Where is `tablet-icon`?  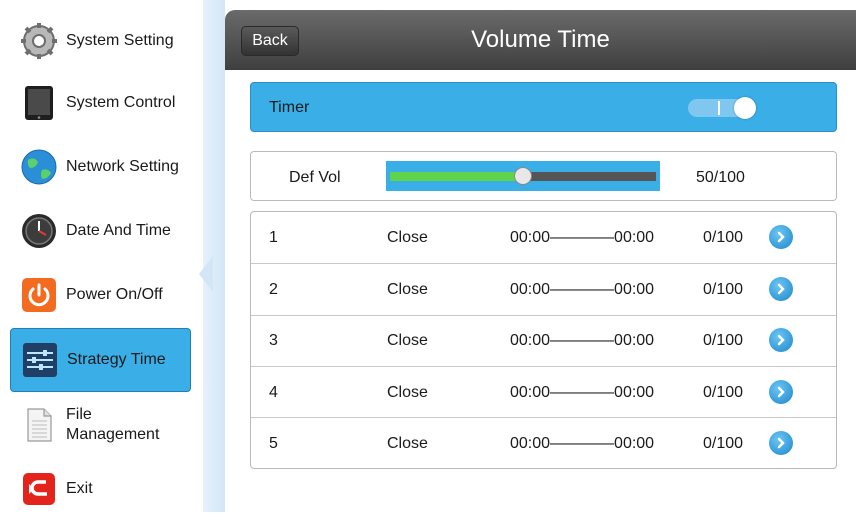 tablet-icon is located at coordinates (39, 103).